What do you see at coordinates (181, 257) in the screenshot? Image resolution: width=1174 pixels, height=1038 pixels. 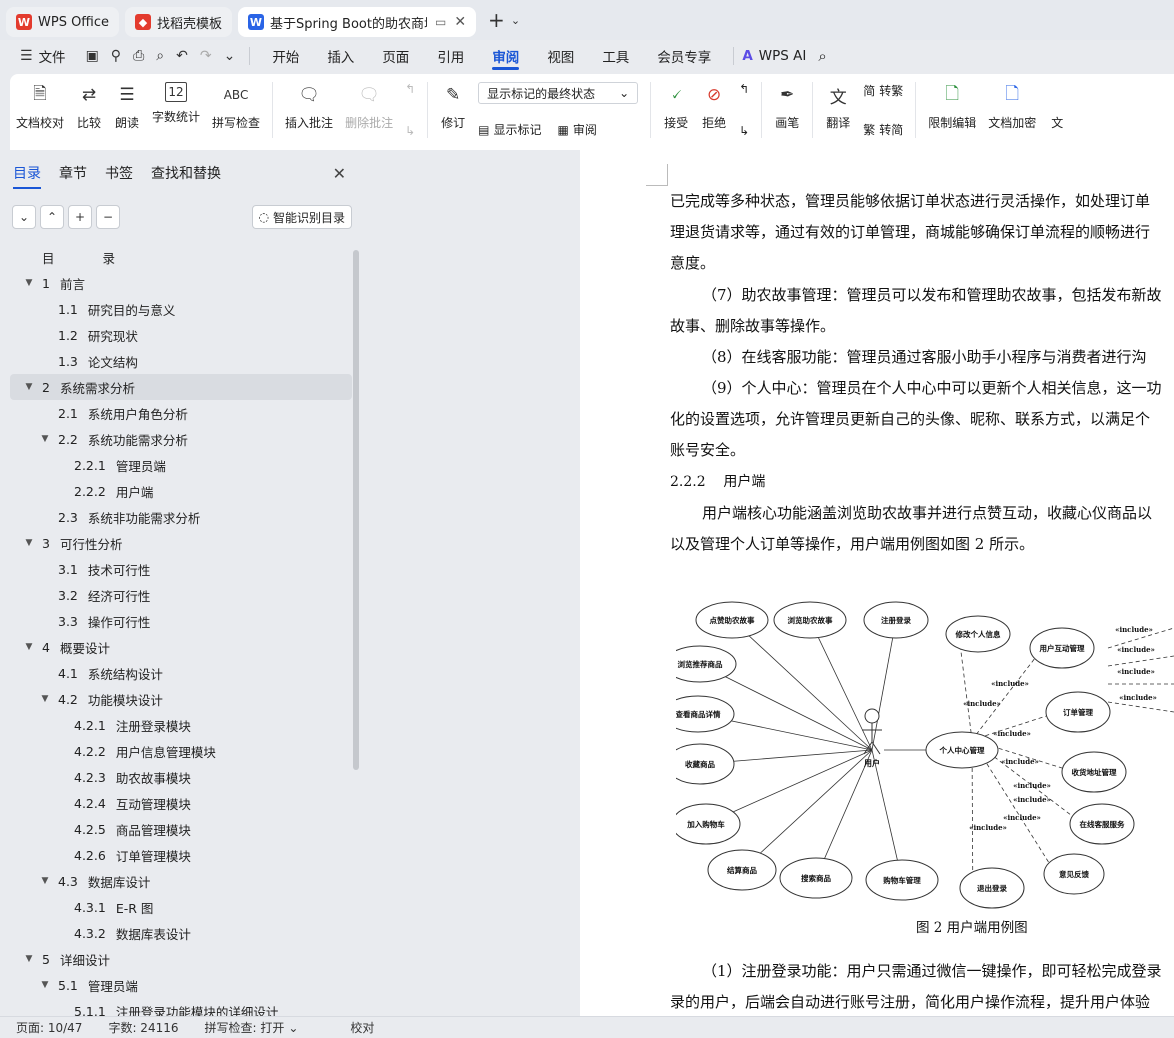 I see `toc-item: 目录` at bounding box center [181, 257].